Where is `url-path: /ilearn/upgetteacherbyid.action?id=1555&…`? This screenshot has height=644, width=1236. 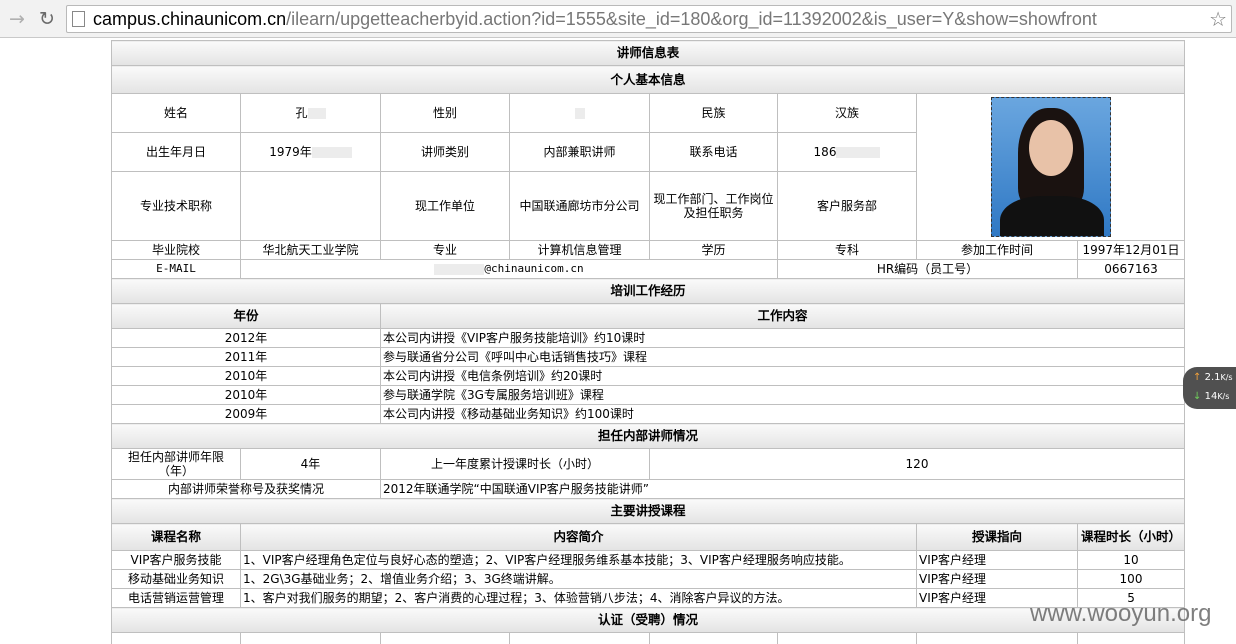
url-path: /ilearn/upgetteacherbyid.action?id=1555&… is located at coordinates (691, 19).